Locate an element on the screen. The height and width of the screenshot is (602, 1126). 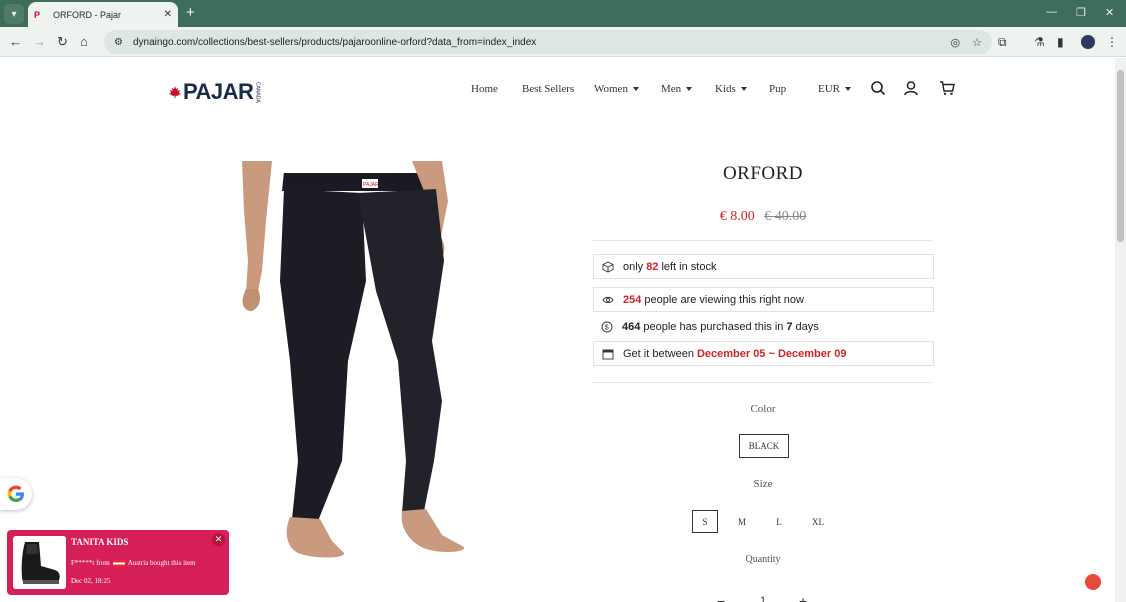
purchased-count: 464 is located at coordinates (631, 326).